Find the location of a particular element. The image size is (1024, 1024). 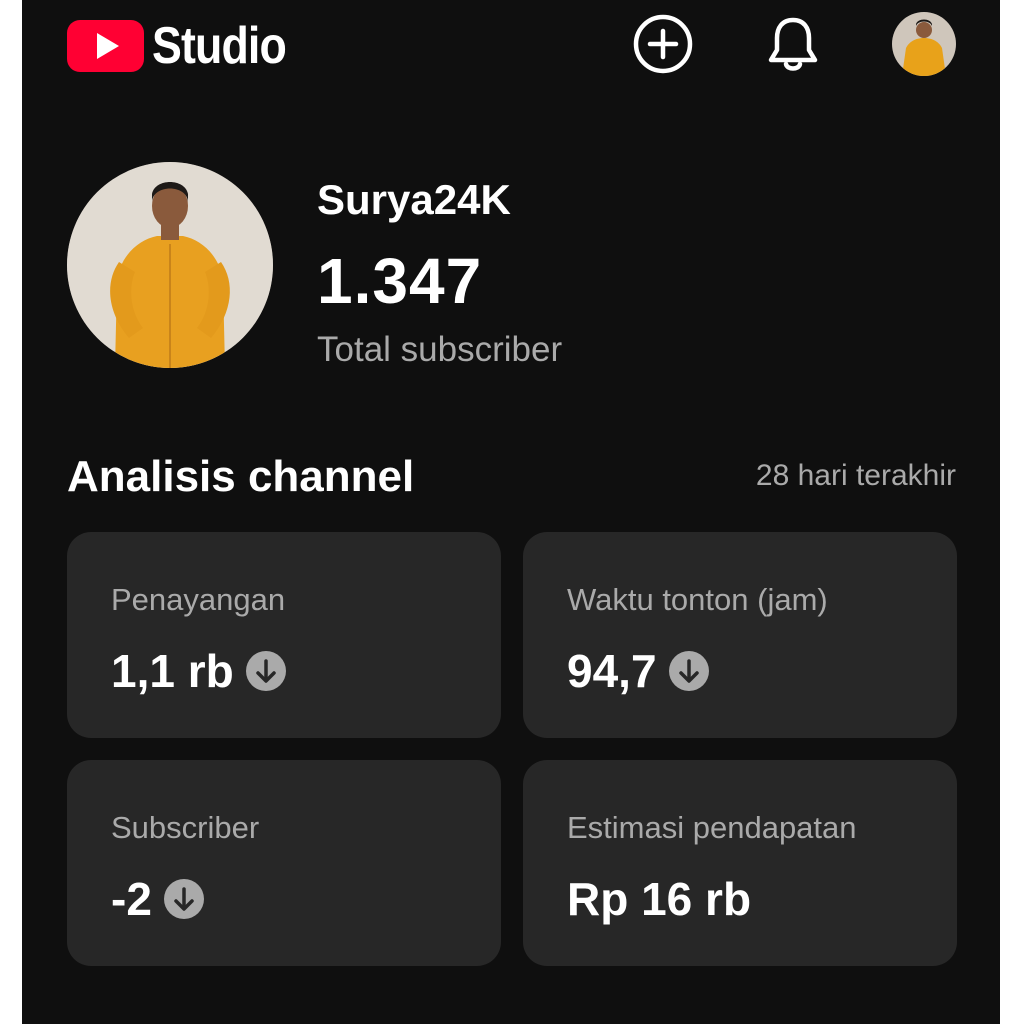

card-value: Rp 16 rb is located at coordinates (659, 899).